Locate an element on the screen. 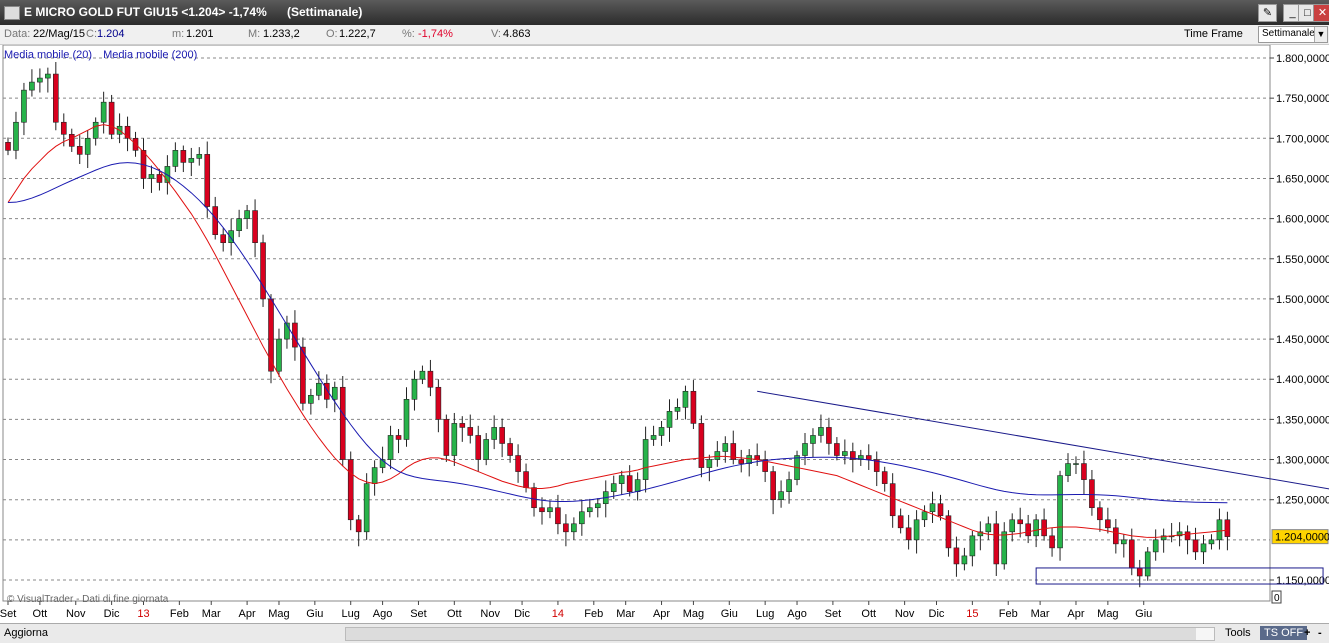 The width and height of the screenshot is (1329, 643). volume-value: 4.863 is located at coordinates (517, 34).